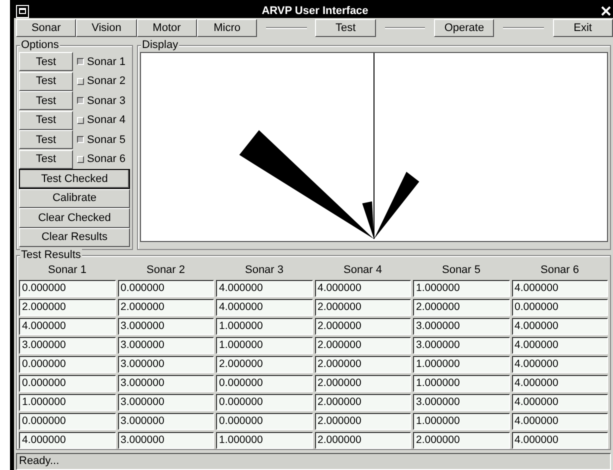 The height and width of the screenshot is (470, 613). What do you see at coordinates (99, 81) in the screenshot?
I see `sonar-checkbox: Sonar 2` at bounding box center [99, 81].